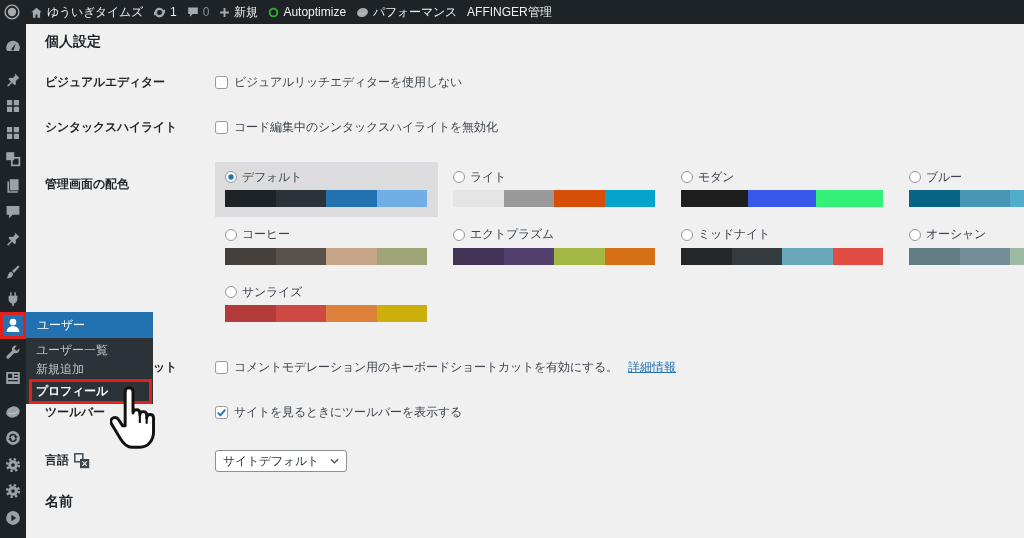 Image resolution: width=1024 pixels, height=538 pixels. What do you see at coordinates (274, 12) in the screenshot?
I see `status-ring-icon` at bounding box center [274, 12].